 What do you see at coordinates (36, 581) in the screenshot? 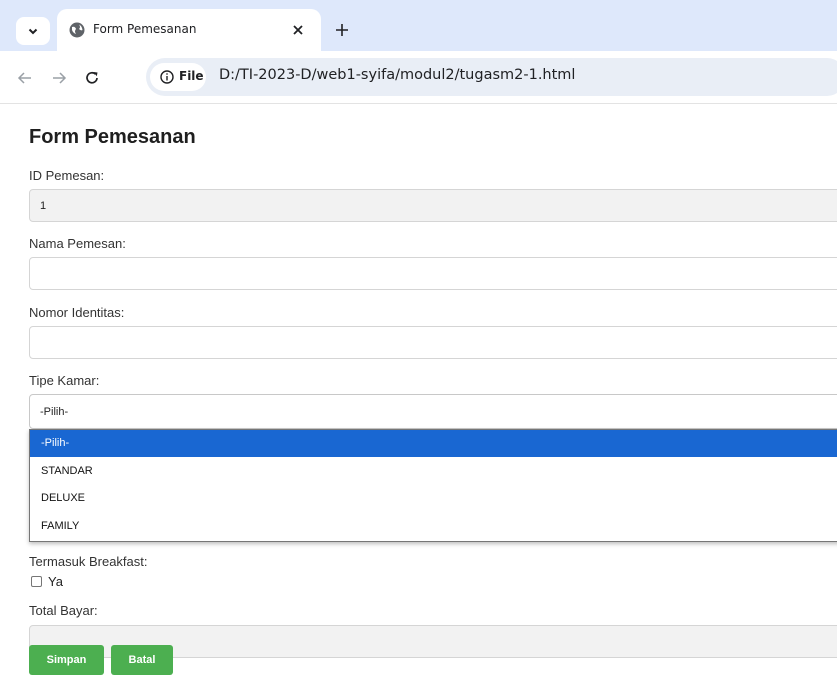
I see `breakfast-checkbox` at bounding box center [36, 581].